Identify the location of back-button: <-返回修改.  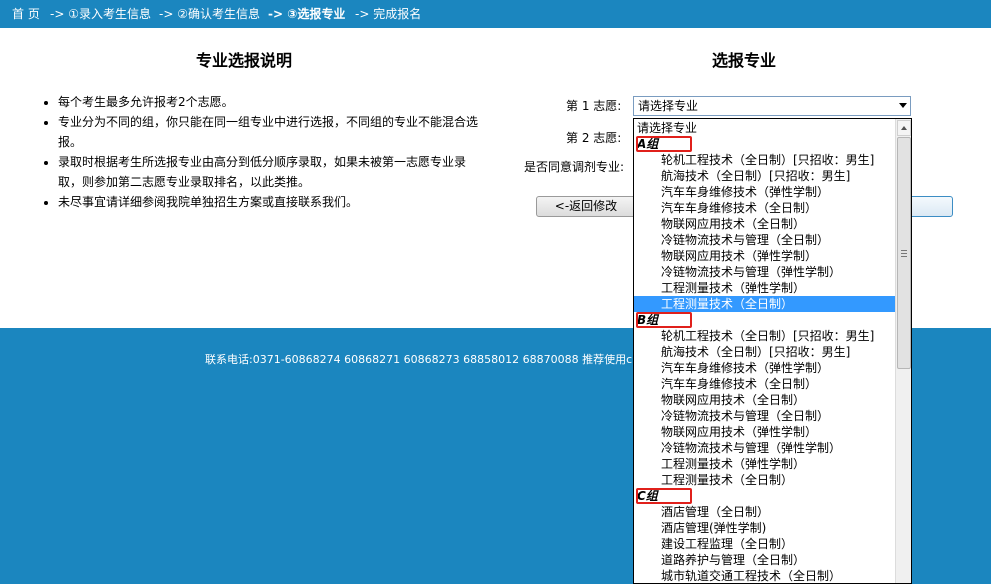
(586, 206).